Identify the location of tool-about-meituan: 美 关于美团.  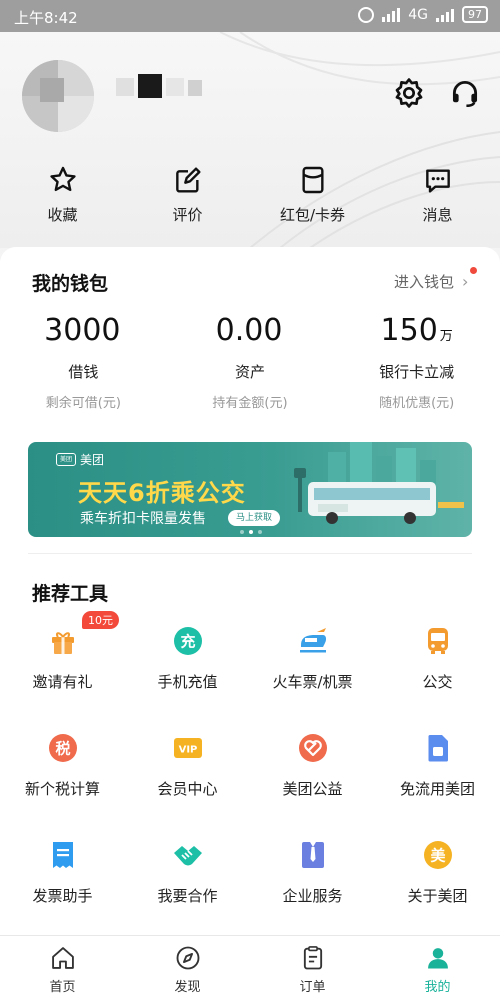
(437, 892).